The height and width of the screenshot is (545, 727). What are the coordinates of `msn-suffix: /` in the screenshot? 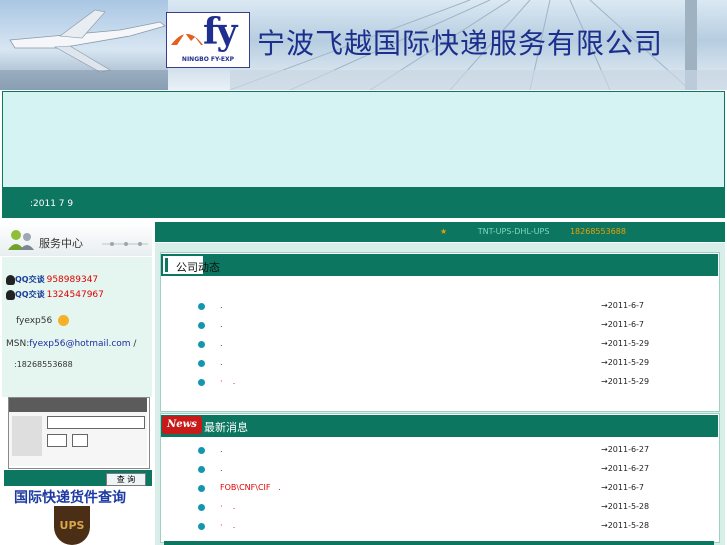 It's located at (133, 344).